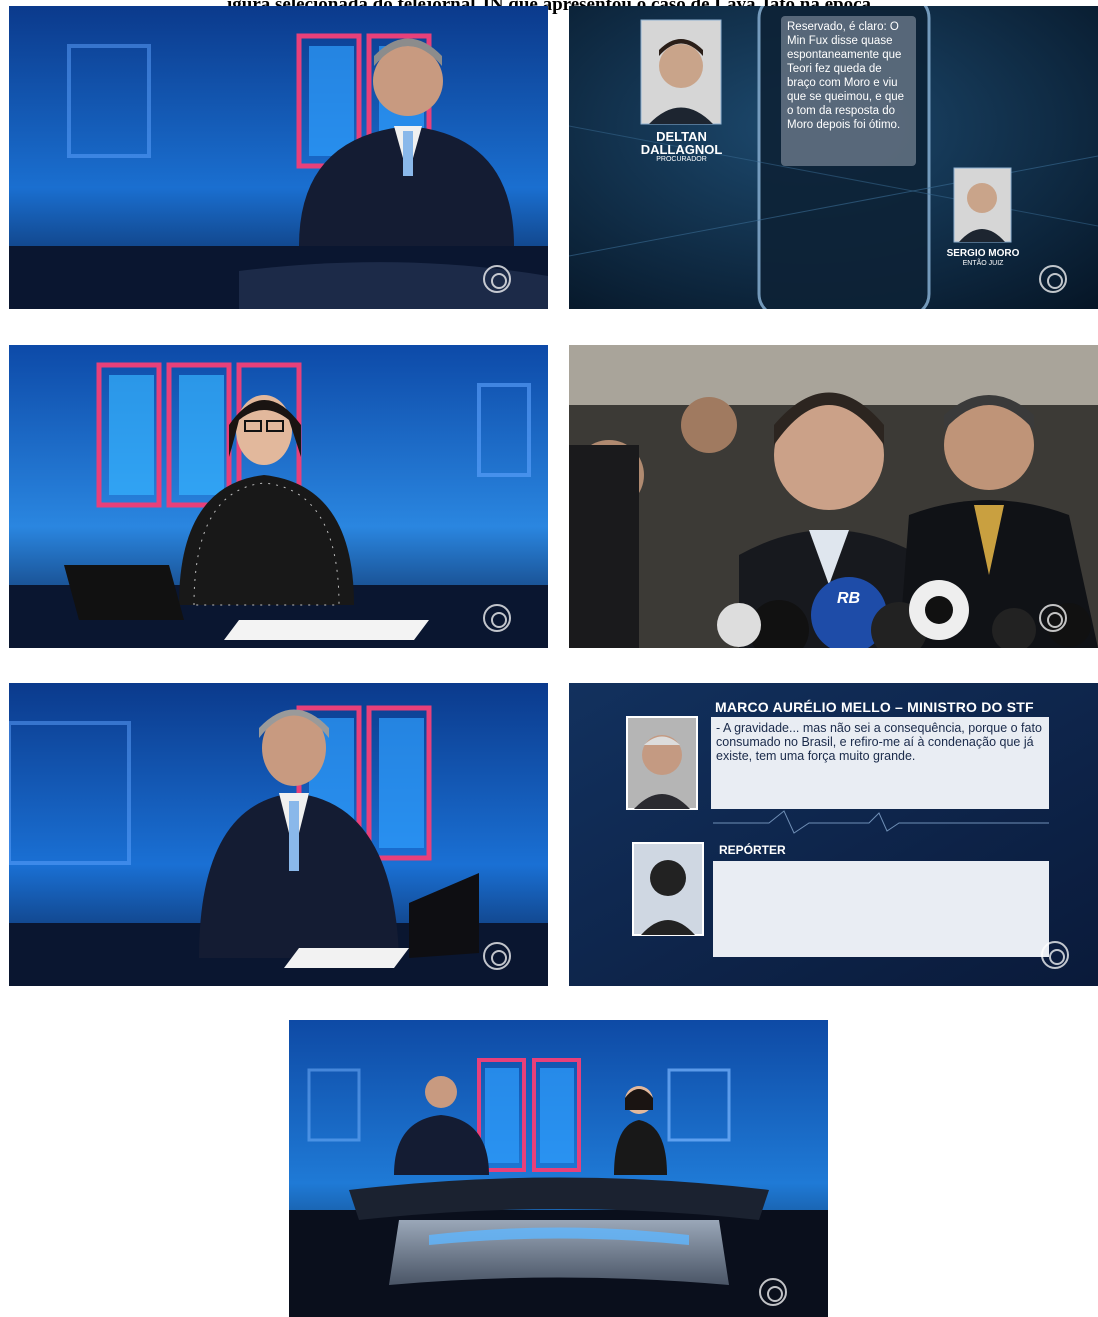 Image resolution: width=1098 pixels, height=1317 pixels. What do you see at coordinates (881, 909) in the screenshot?
I see `reporter-text-box` at bounding box center [881, 909].